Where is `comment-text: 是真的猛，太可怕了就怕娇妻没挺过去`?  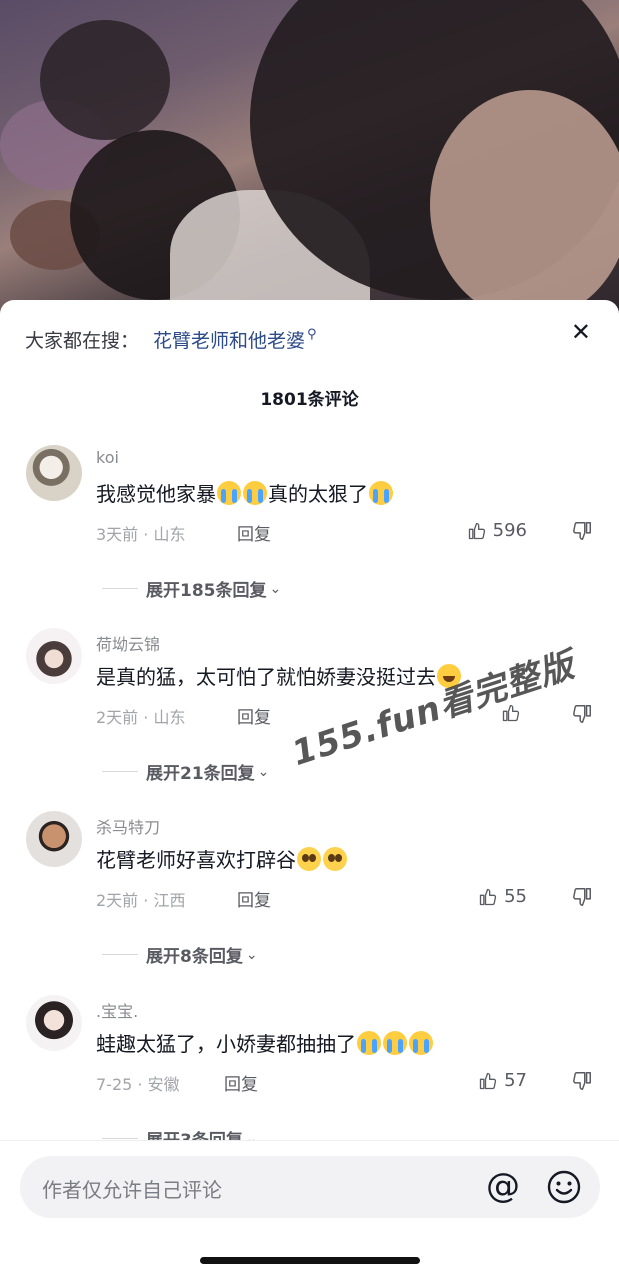 comment-text: 是真的猛，太可怕了就怕娇妻没挺过去 is located at coordinates (279, 675).